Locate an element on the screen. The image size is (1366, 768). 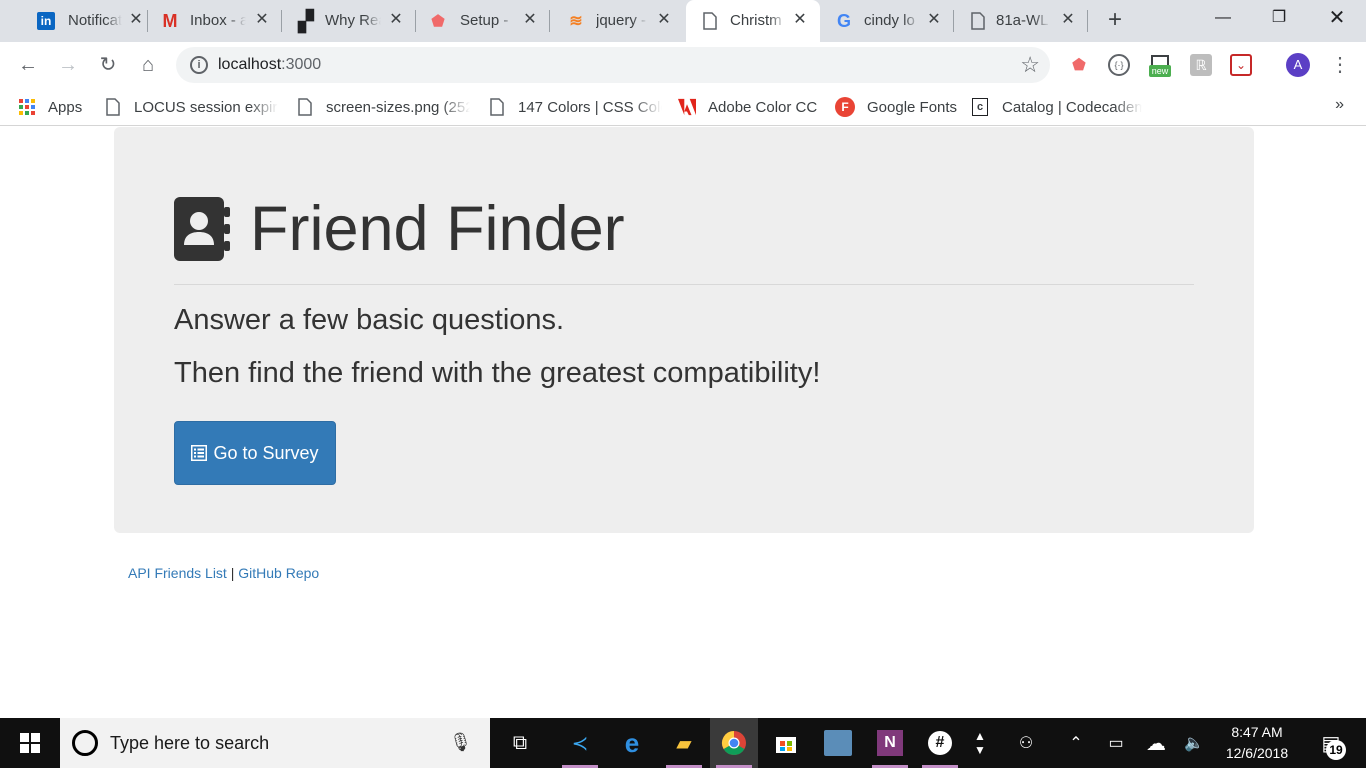
tab-title: Christm is located at coordinates (756, 20).